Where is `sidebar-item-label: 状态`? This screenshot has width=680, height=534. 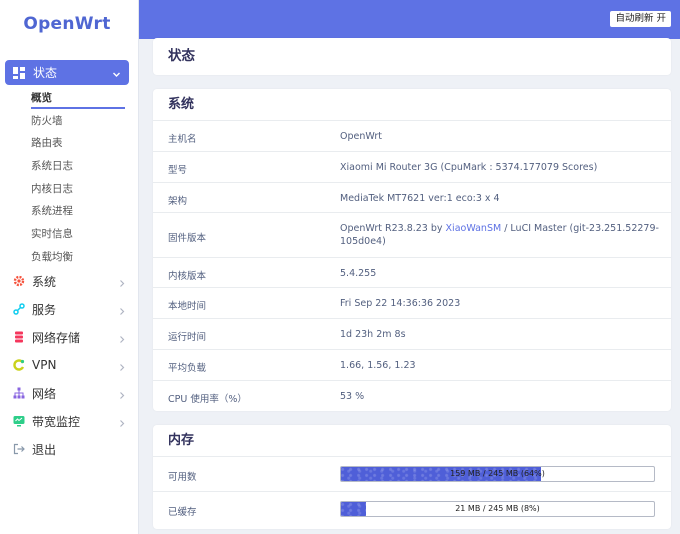
sidebar-item-label: 状态 is located at coordinates (45, 73).